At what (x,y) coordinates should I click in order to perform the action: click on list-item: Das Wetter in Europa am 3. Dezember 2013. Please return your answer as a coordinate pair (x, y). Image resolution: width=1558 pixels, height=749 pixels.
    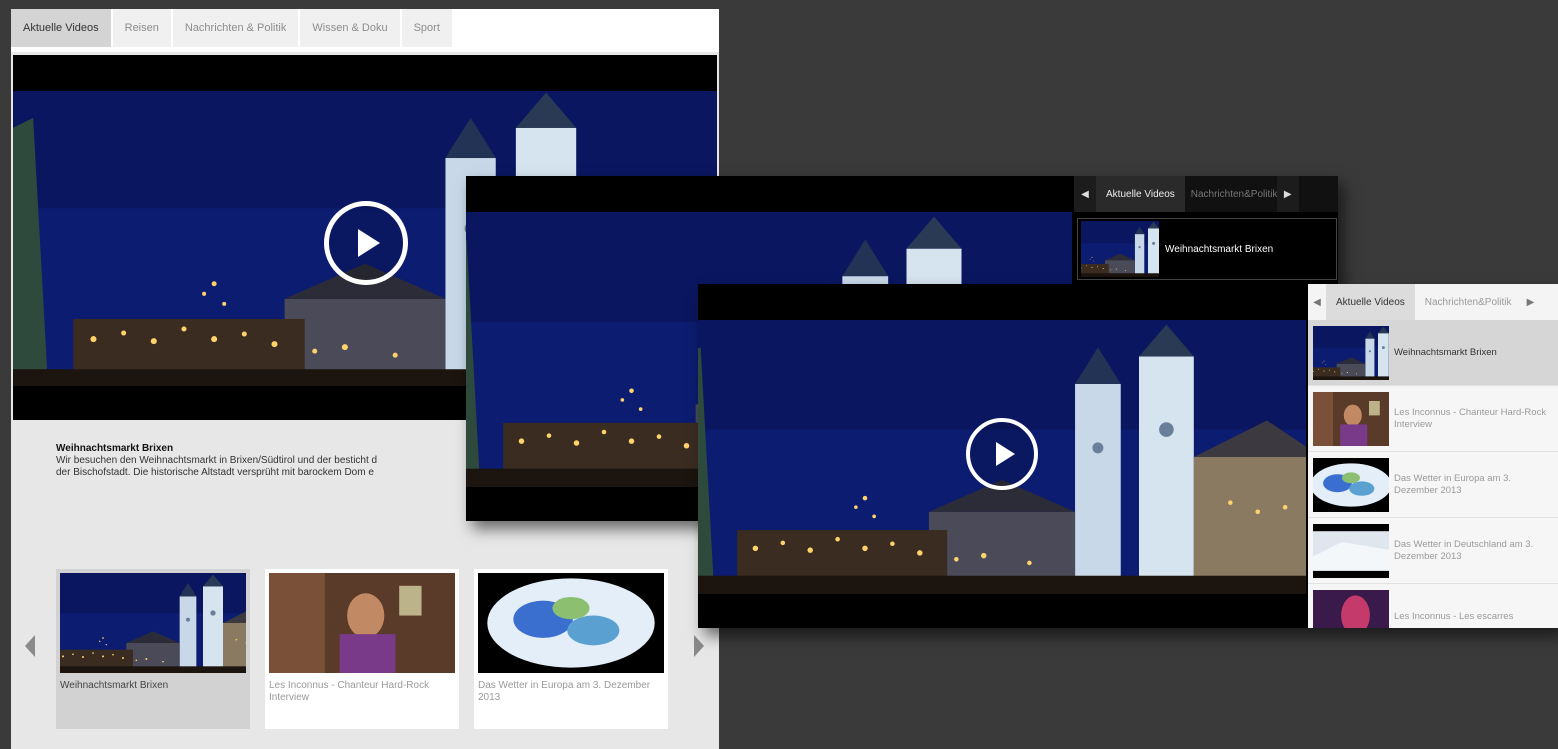
    Looking at the image, I should click on (1433, 485).